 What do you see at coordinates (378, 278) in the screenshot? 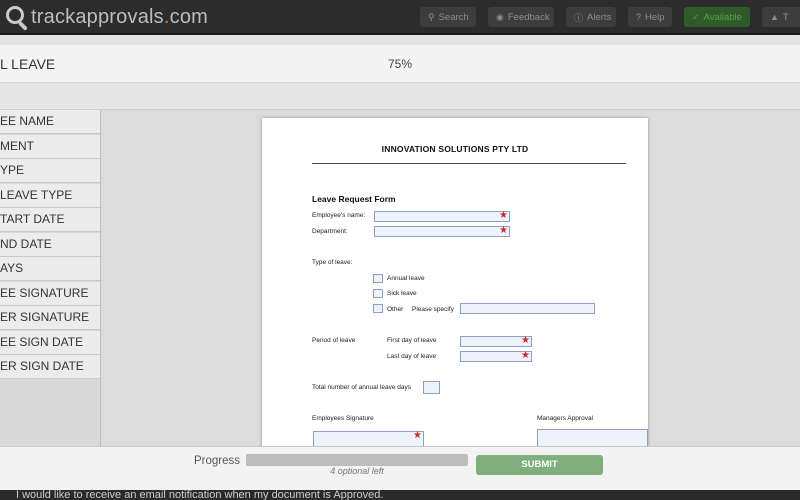
I see `annual-leave-checkbox` at bounding box center [378, 278].